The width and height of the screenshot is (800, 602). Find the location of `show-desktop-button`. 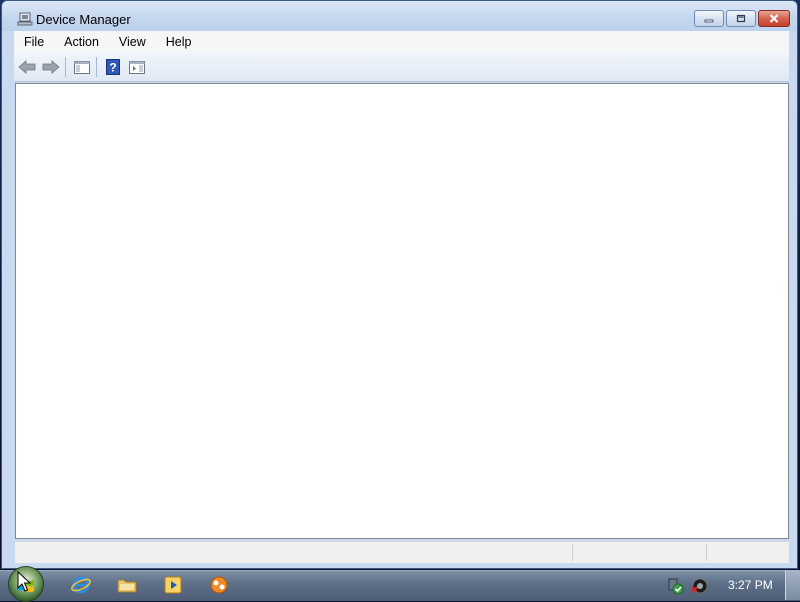

show-desktop-button is located at coordinates (792, 585).